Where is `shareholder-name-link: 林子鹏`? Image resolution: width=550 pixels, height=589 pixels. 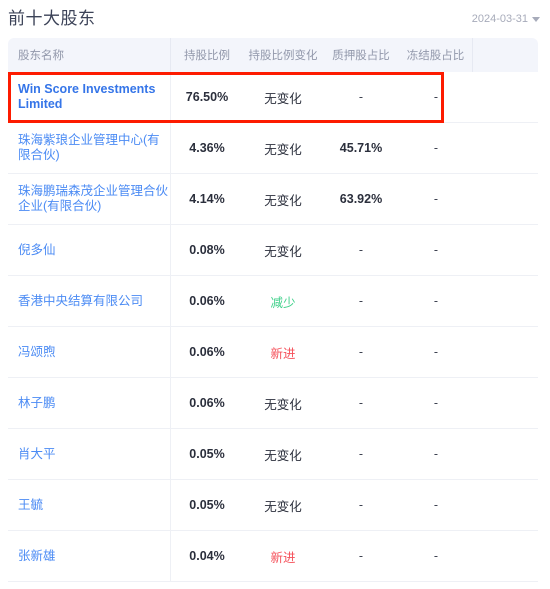 shareholder-name-link: 林子鹏 is located at coordinates (89, 403).